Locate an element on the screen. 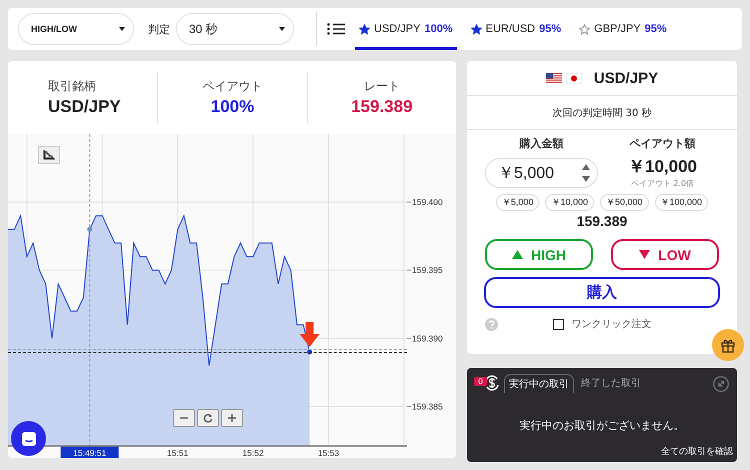  amount-preset-button: ￥10,000 is located at coordinates (569, 202).